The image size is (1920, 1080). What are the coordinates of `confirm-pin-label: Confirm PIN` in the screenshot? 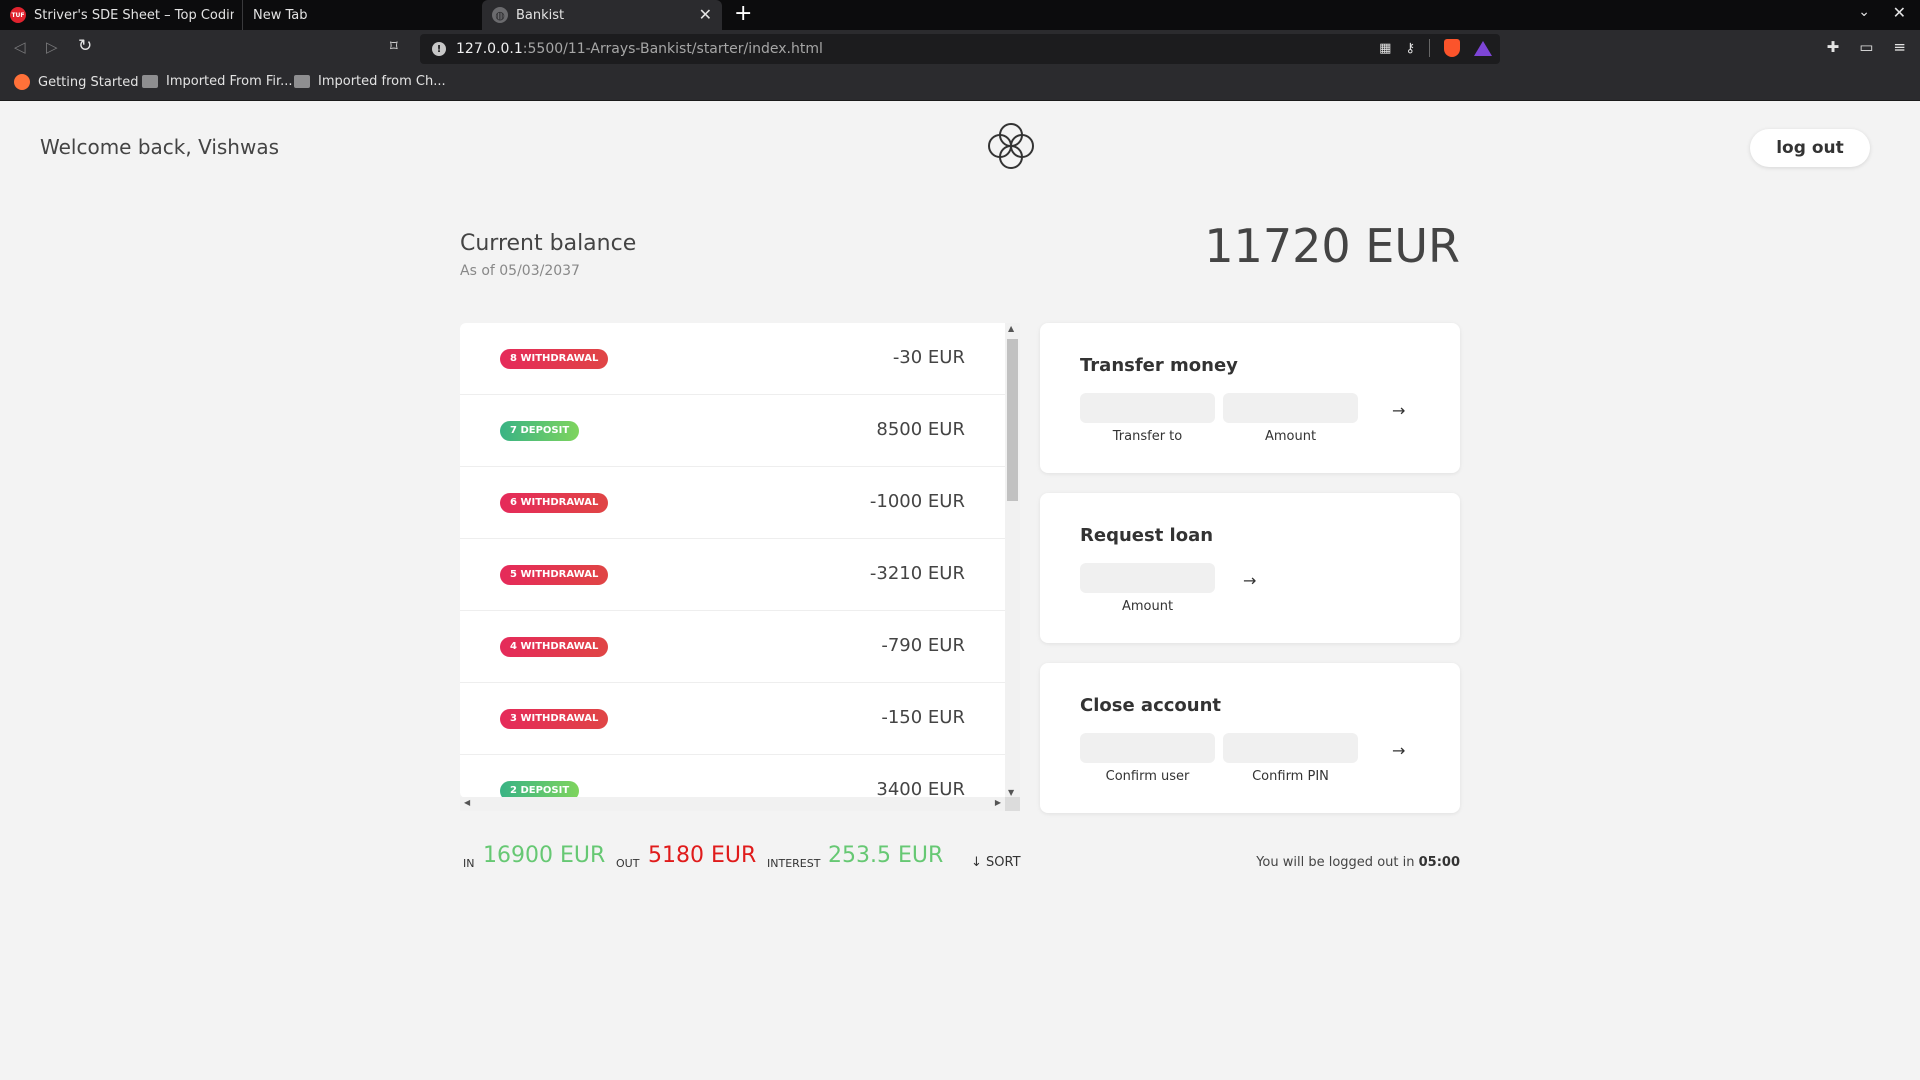 It's located at (1290, 776).